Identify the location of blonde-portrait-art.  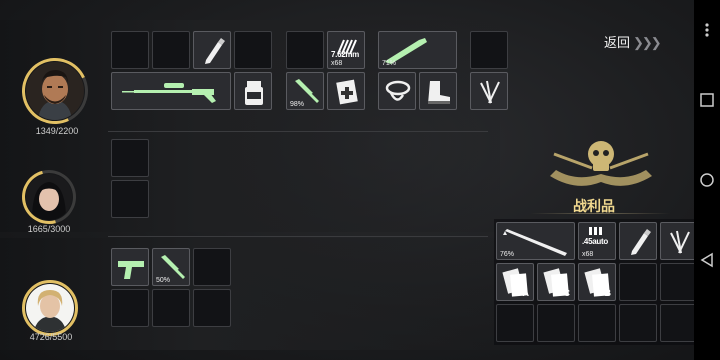
(50, 308).